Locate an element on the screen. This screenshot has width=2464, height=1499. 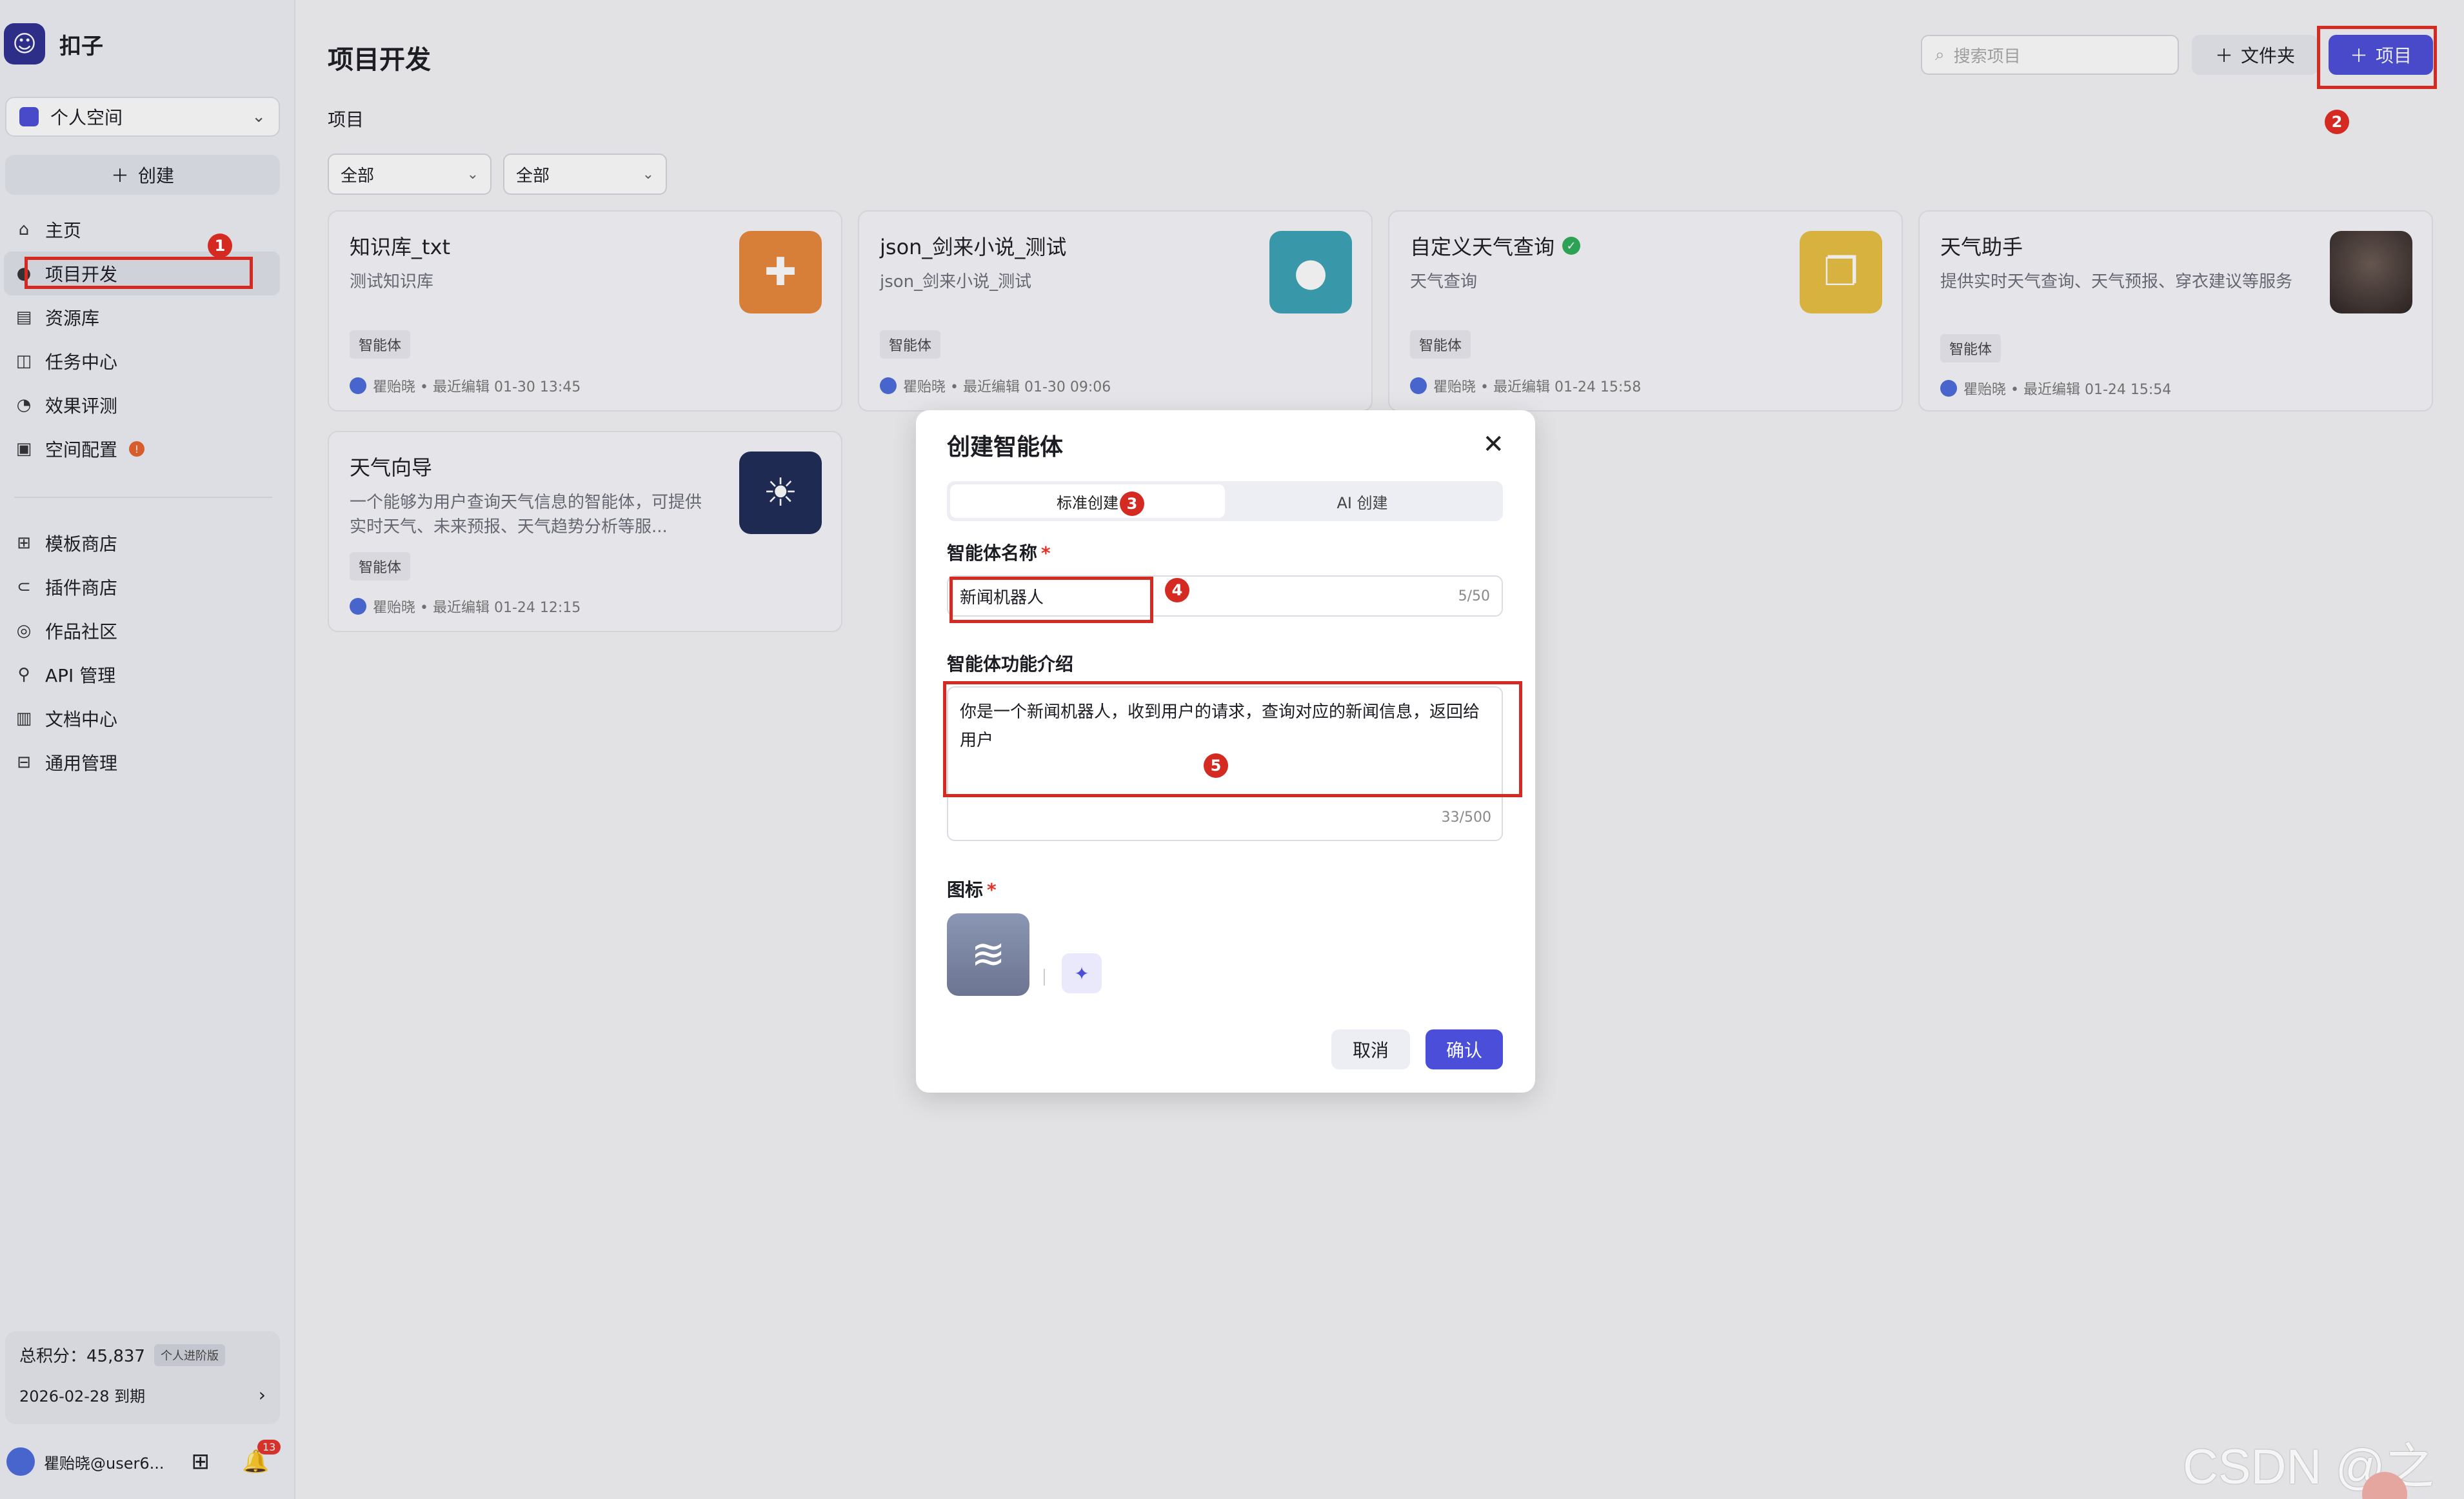
icon-divider is located at coordinates (1044, 978).